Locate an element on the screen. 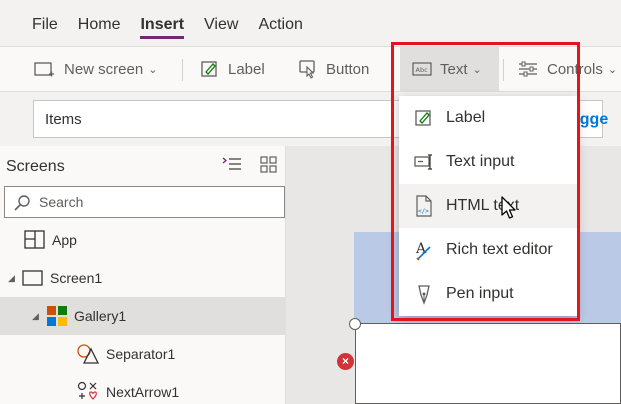  menu-insert: Insert is located at coordinates (162, 23).